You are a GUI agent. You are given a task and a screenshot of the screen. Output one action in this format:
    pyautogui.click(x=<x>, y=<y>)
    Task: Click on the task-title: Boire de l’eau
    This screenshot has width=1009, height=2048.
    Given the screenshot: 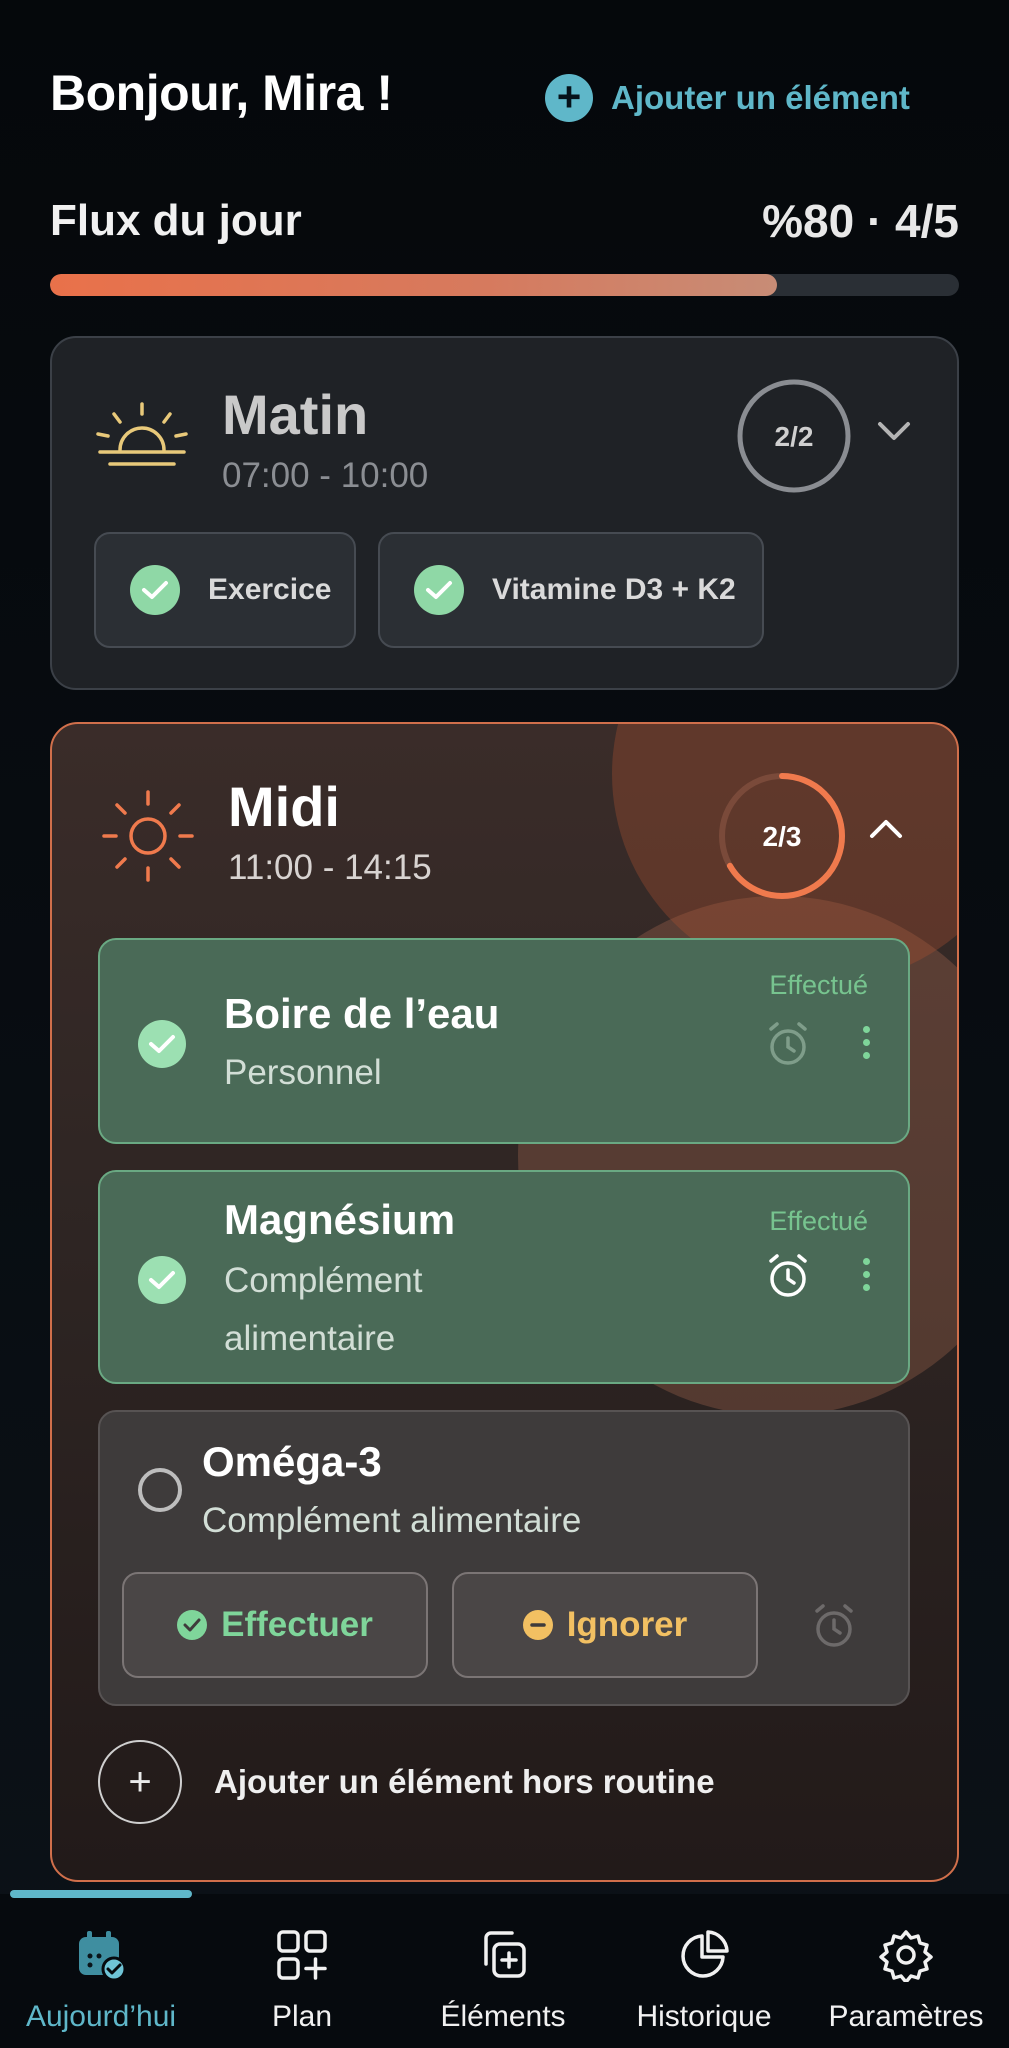 What is the action you would take?
    pyautogui.click(x=362, y=1013)
    